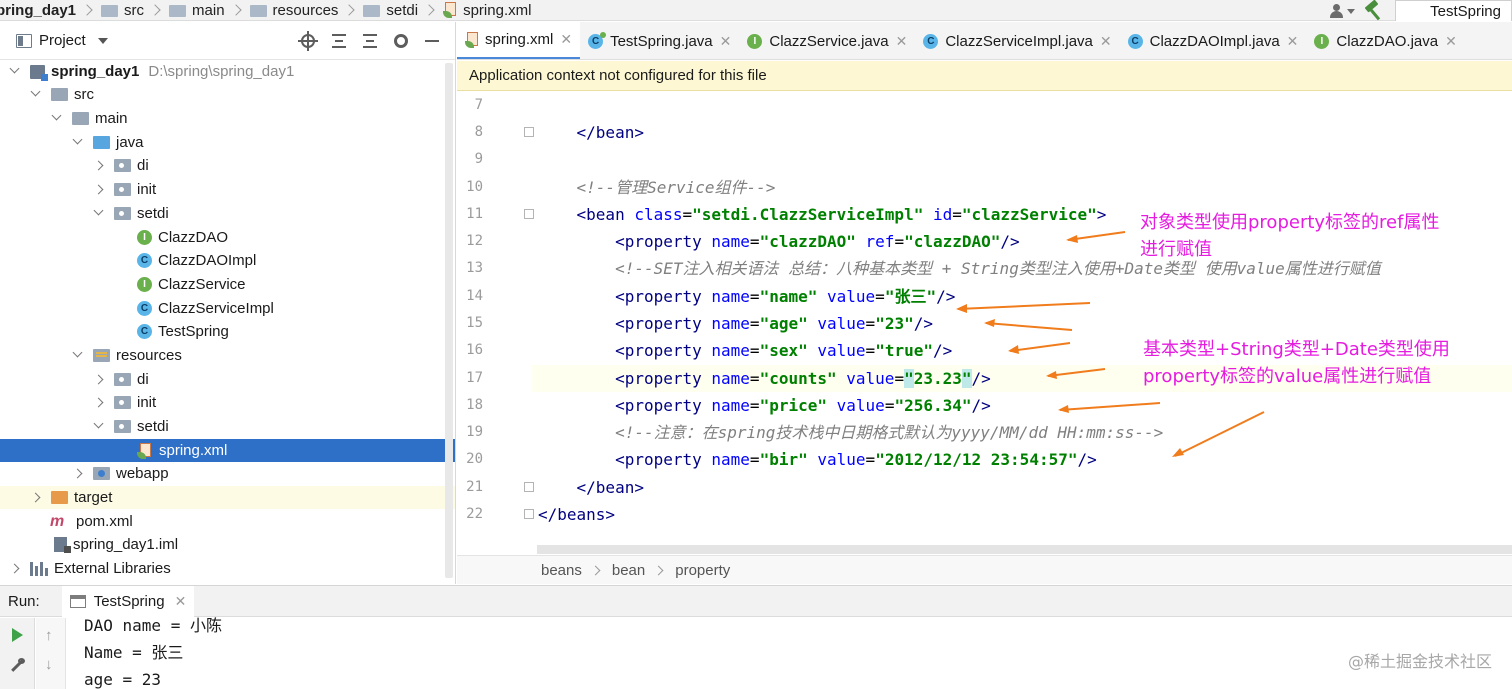  I want to click on user-account-icon, so click(1341, 11).